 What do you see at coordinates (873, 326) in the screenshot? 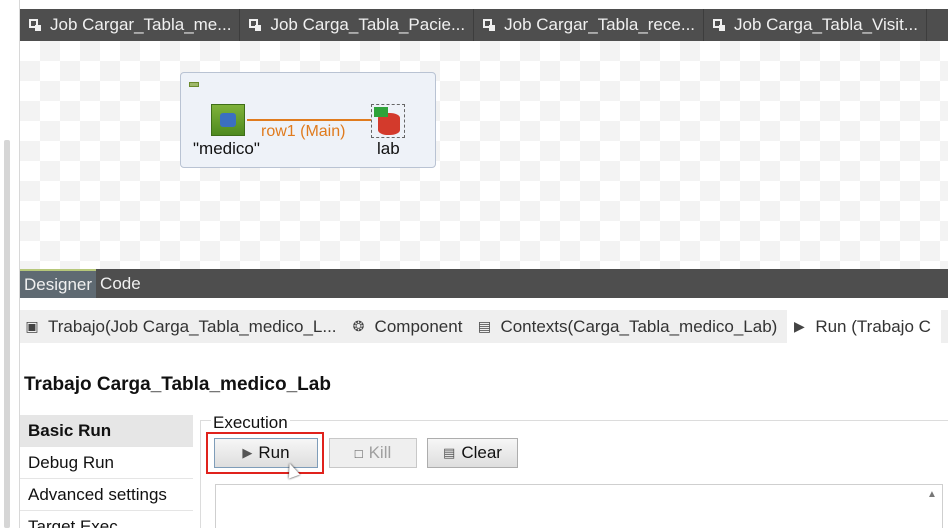
I see `tab-label: Run (Trabajo C` at bounding box center [873, 326].